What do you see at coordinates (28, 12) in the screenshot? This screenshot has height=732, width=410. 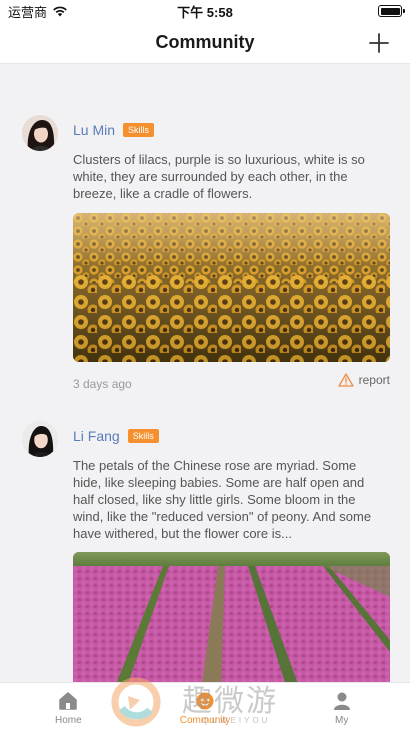 I see `carrier-label: 运营商` at bounding box center [28, 12].